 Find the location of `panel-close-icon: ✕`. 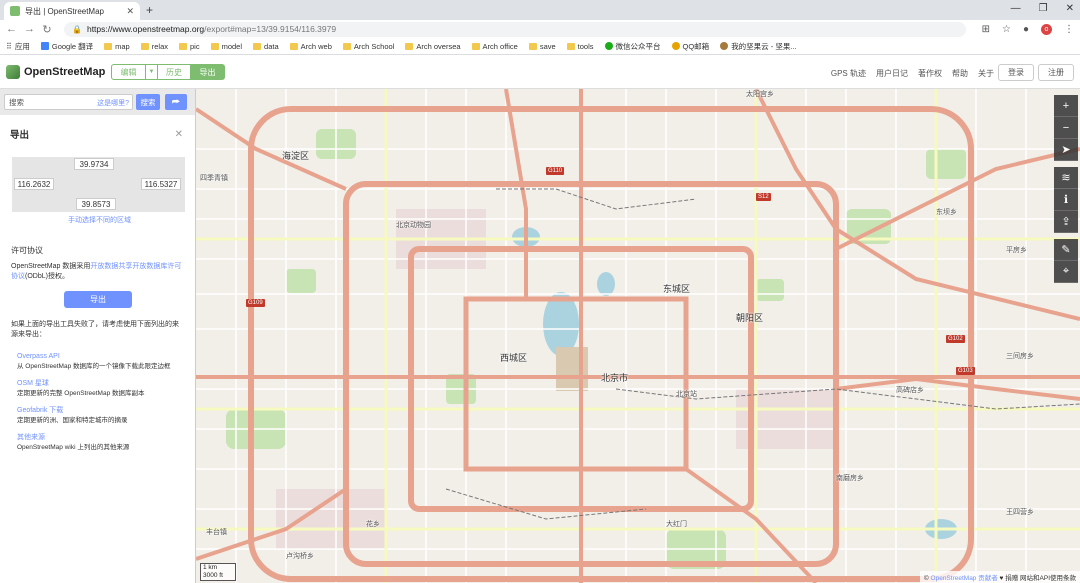

panel-close-icon: ✕ is located at coordinates (179, 134).